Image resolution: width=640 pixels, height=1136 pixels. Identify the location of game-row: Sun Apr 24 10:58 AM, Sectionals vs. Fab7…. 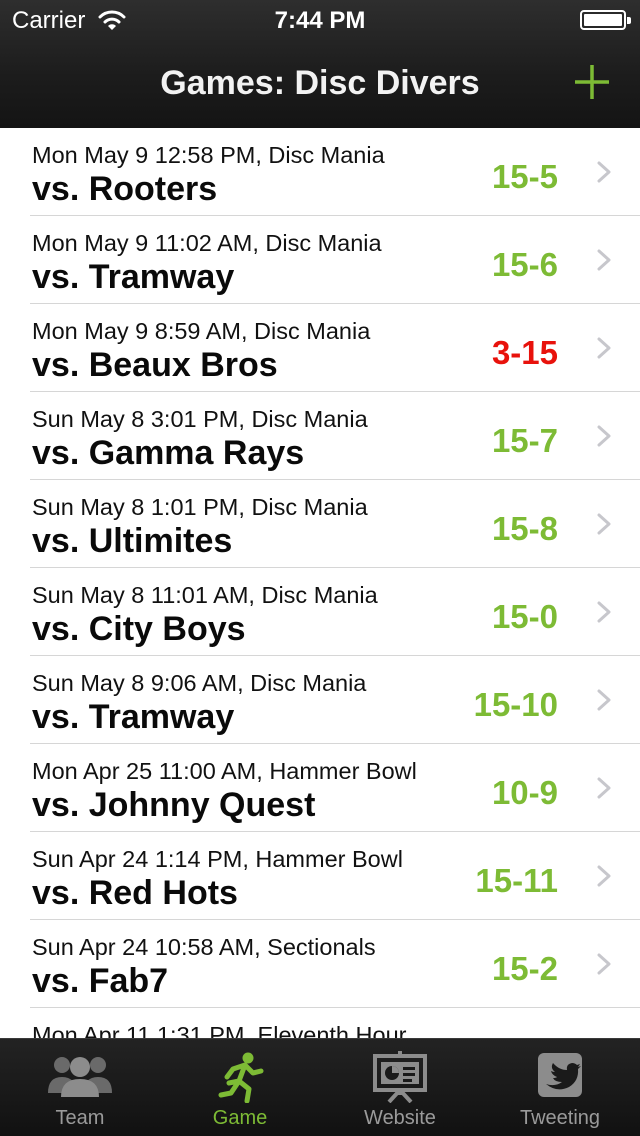
(320, 964).